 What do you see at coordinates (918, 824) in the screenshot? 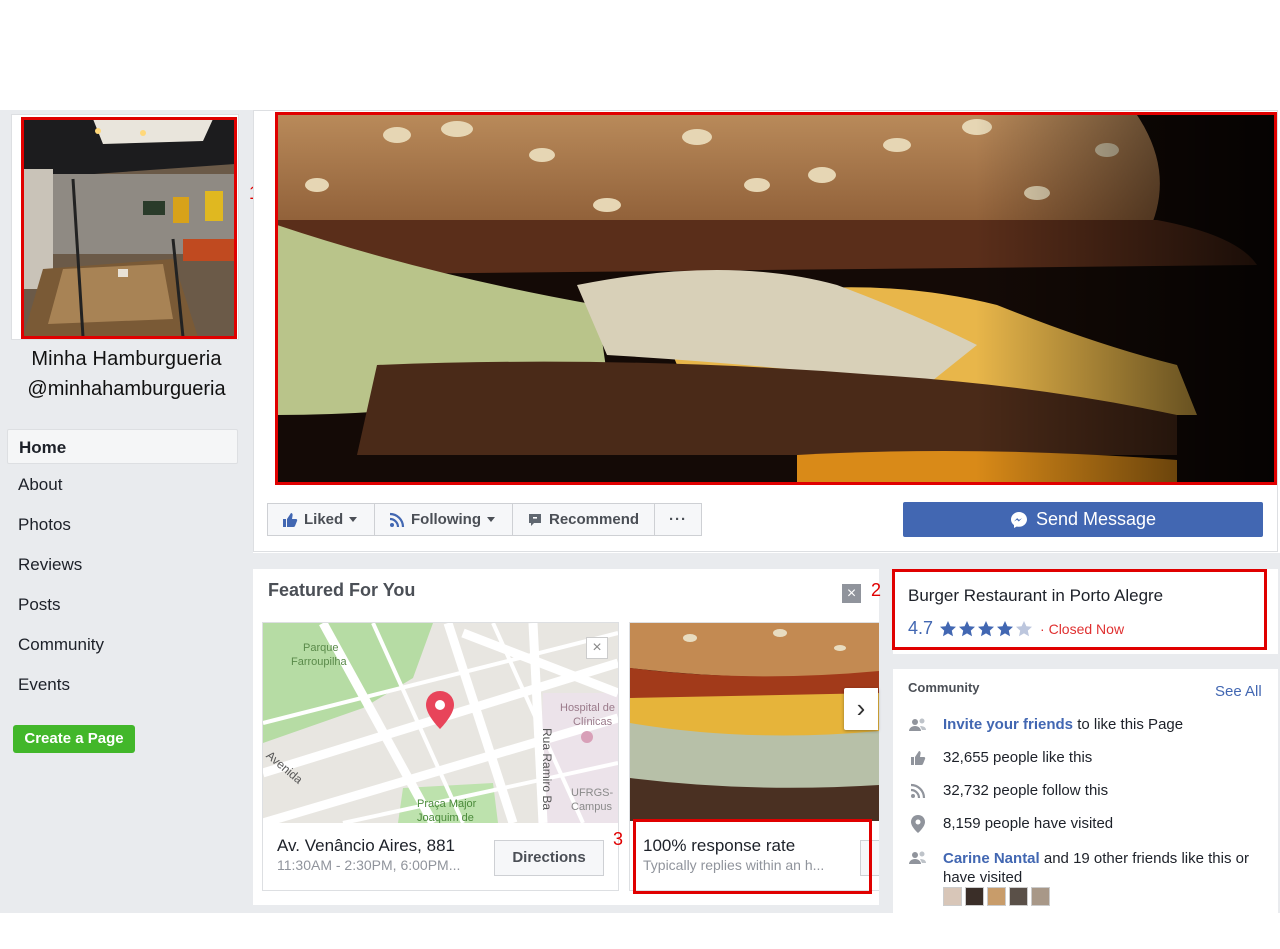
I see `location-pin-icon` at bounding box center [918, 824].